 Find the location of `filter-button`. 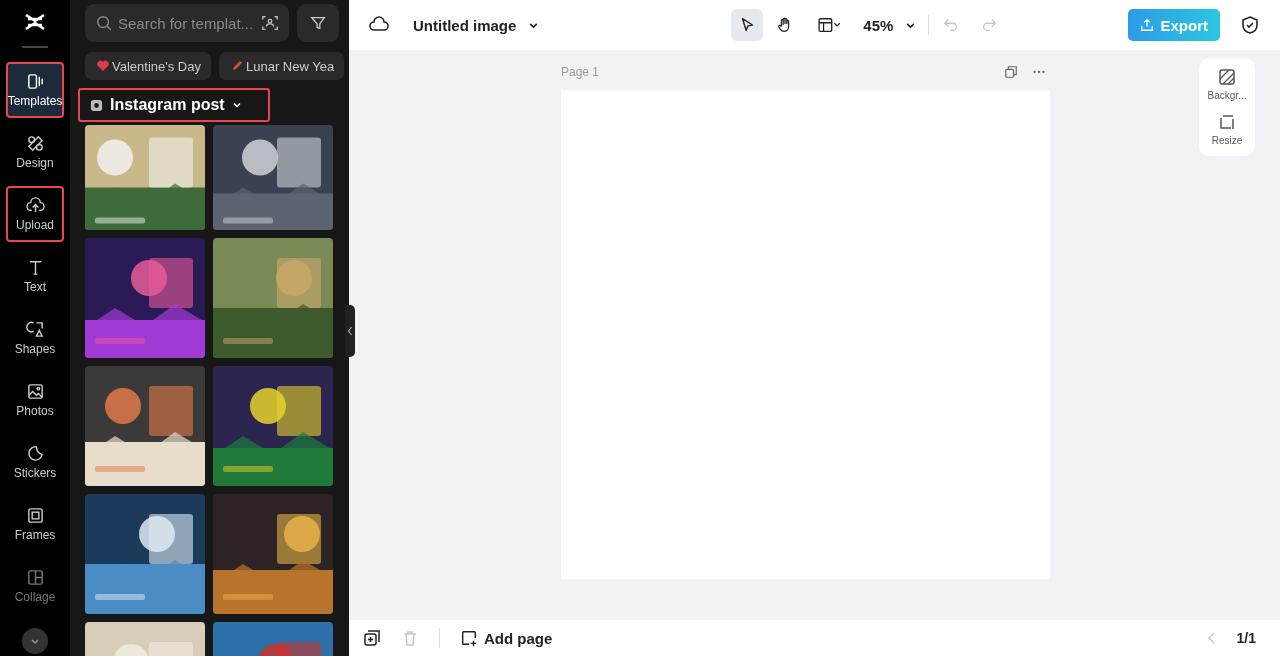

filter-button is located at coordinates (318, 23).